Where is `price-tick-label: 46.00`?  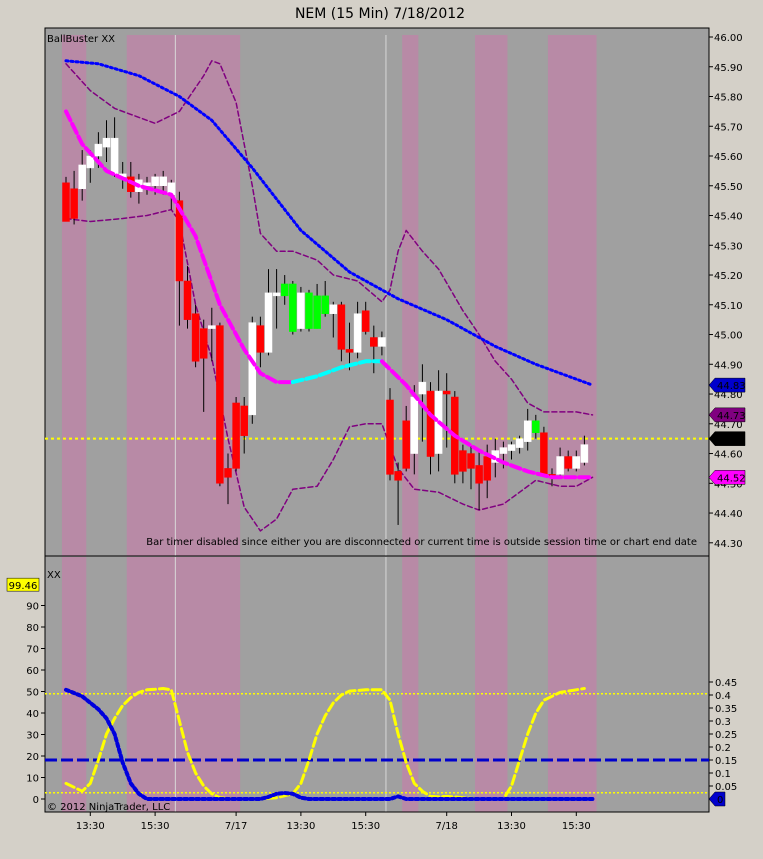 price-tick-label: 46.00 is located at coordinates (728, 38).